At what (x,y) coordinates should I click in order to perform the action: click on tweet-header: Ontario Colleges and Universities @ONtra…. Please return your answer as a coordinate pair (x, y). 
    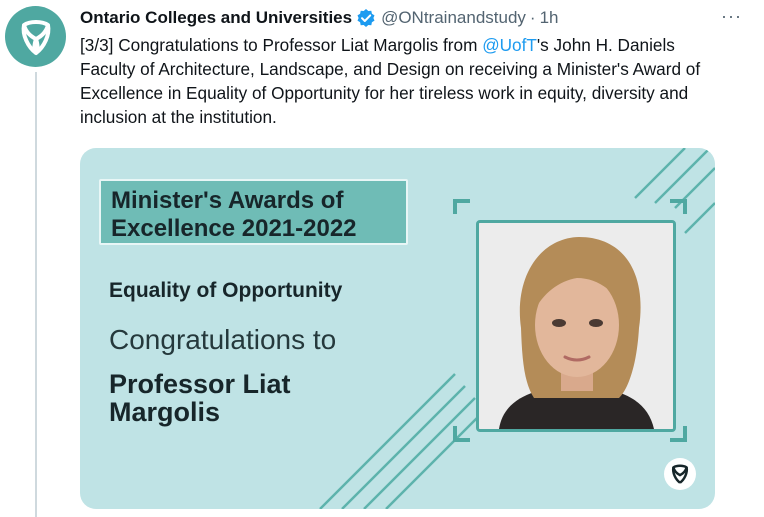
    Looking at the image, I should click on (402, 18).